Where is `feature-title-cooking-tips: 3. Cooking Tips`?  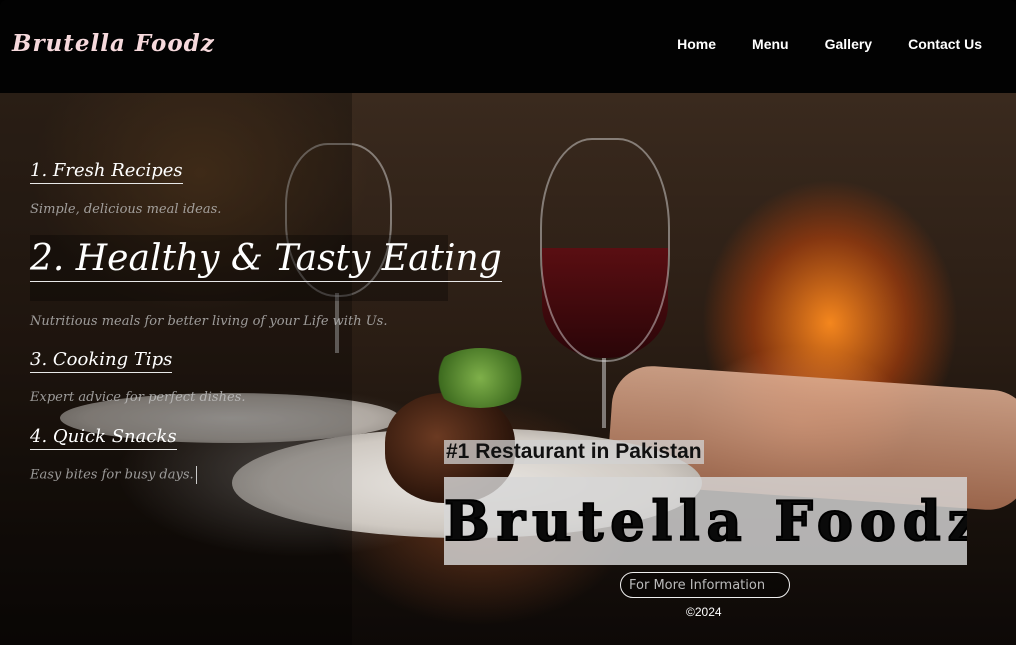 feature-title-cooking-tips: 3. Cooking Tips is located at coordinates (101, 361).